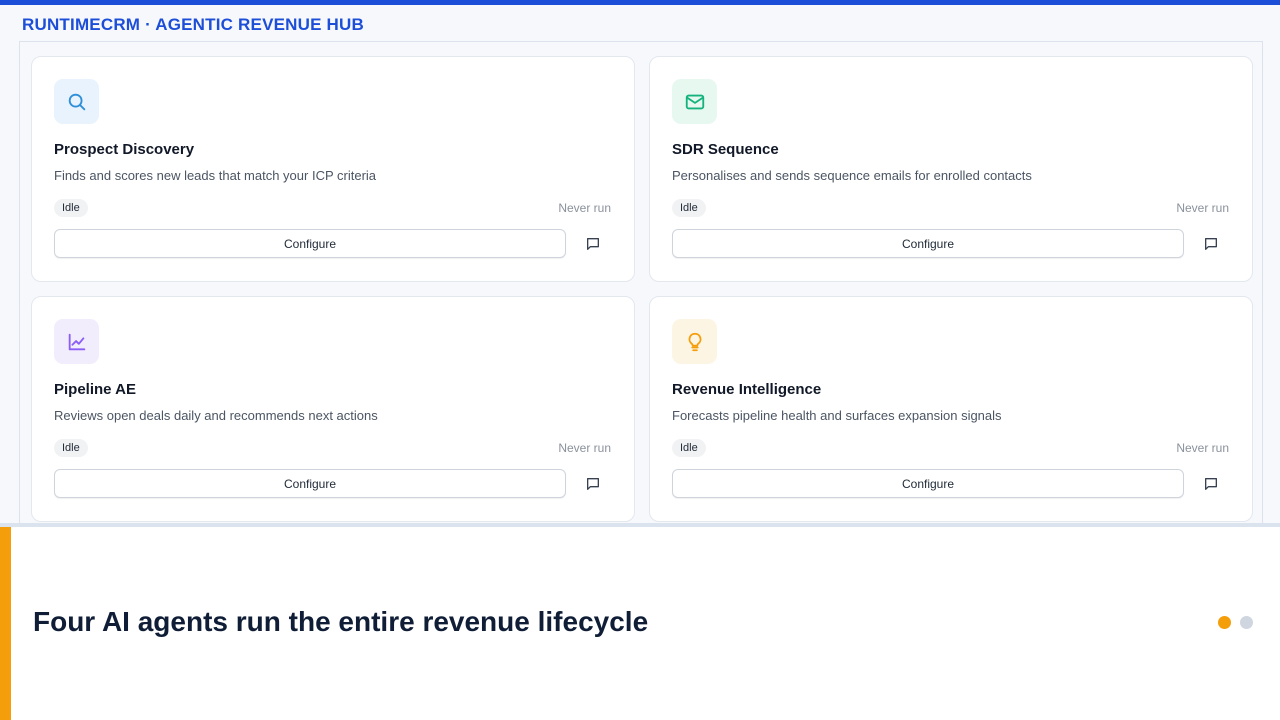  I want to click on orange-accent-bar, so click(5, 623).